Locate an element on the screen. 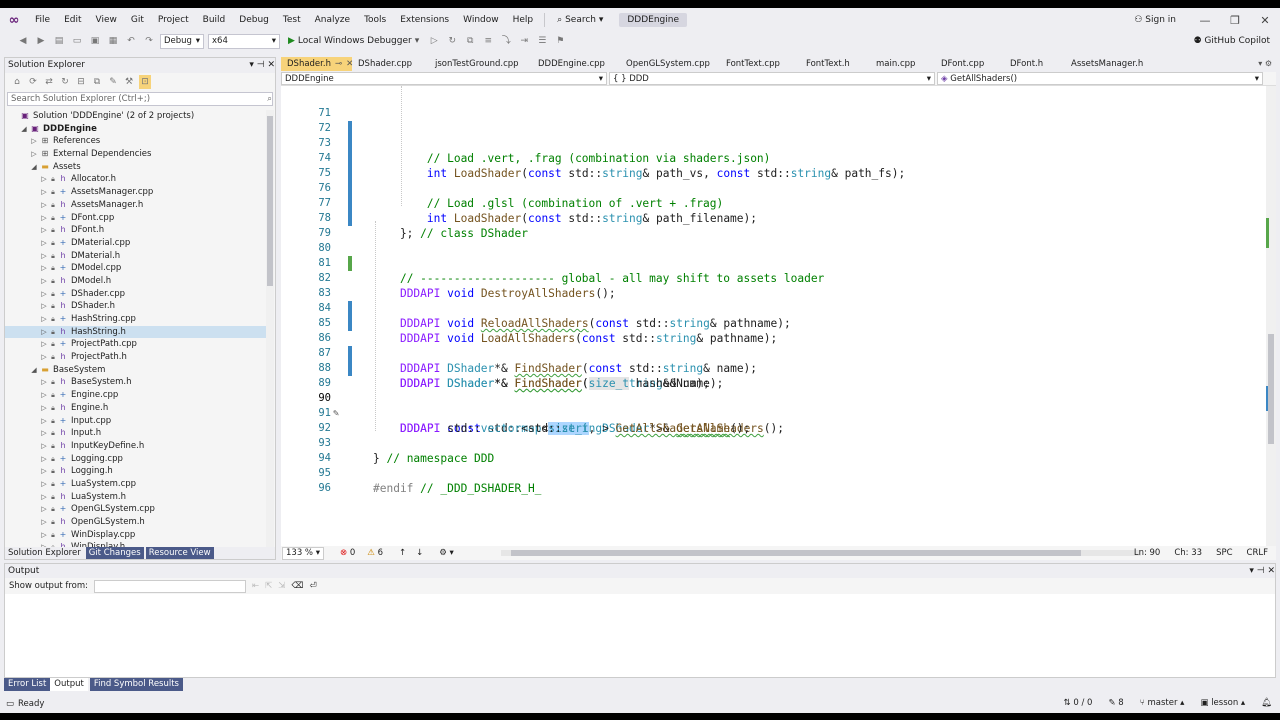 The image size is (1280, 720). tree-item: ▷ 🔒︎ h DModel.h is located at coordinates (136, 281).